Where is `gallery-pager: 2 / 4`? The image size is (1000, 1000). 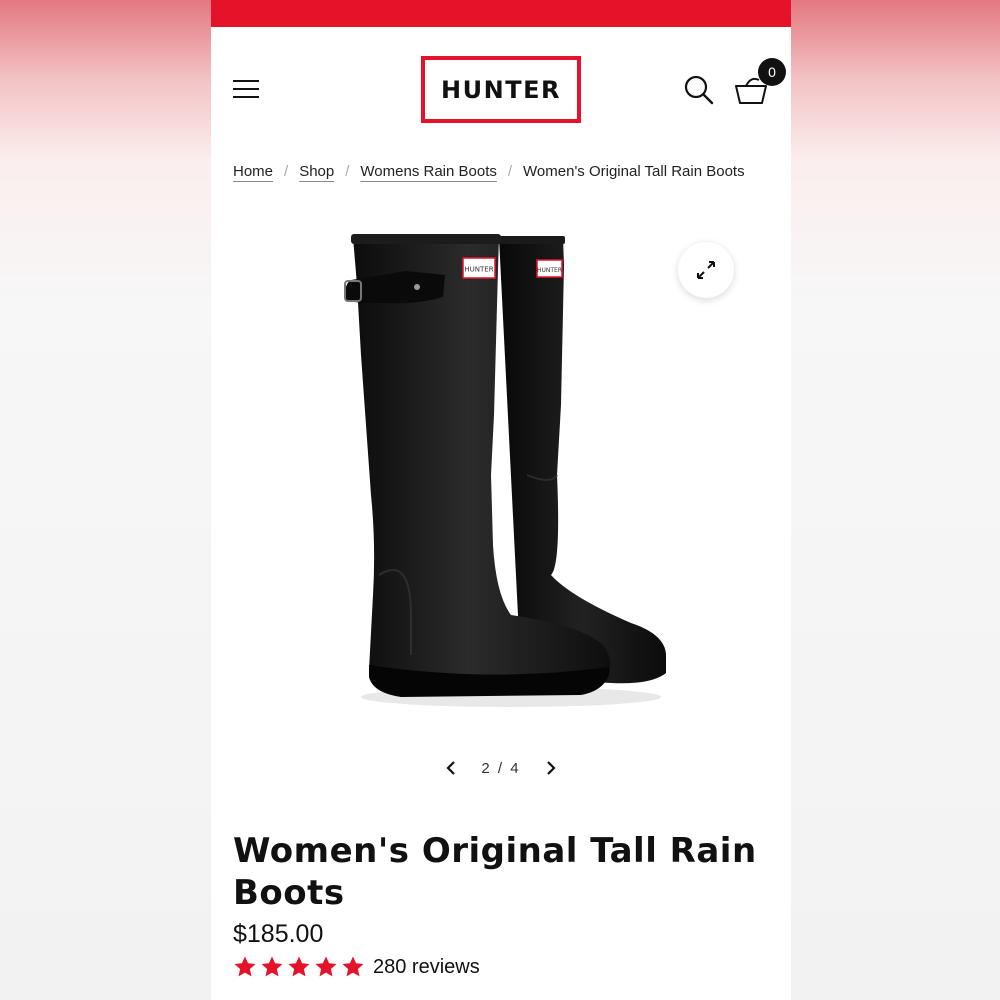 gallery-pager: 2 / 4 is located at coordinates (501, 768).